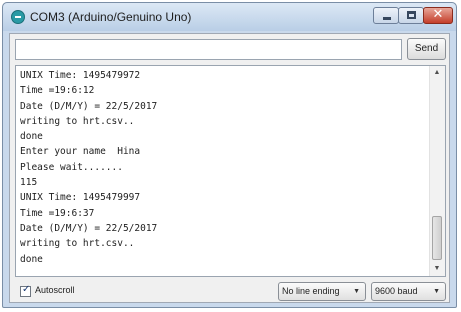 The width and height of the screenshot is (461, 312). Describe the element at coordinates (426, 49) in the screenshot. I see `send-button: Send` at that location.